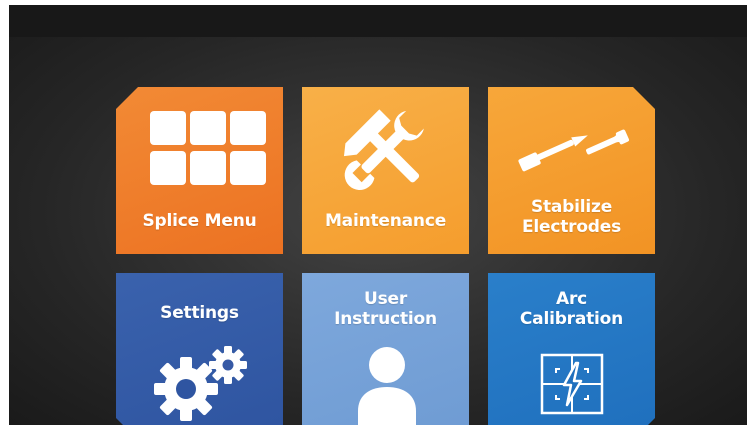 The width and height of the screenshot is (755, 431). I want to click on grid-icon, so click(208, 148).